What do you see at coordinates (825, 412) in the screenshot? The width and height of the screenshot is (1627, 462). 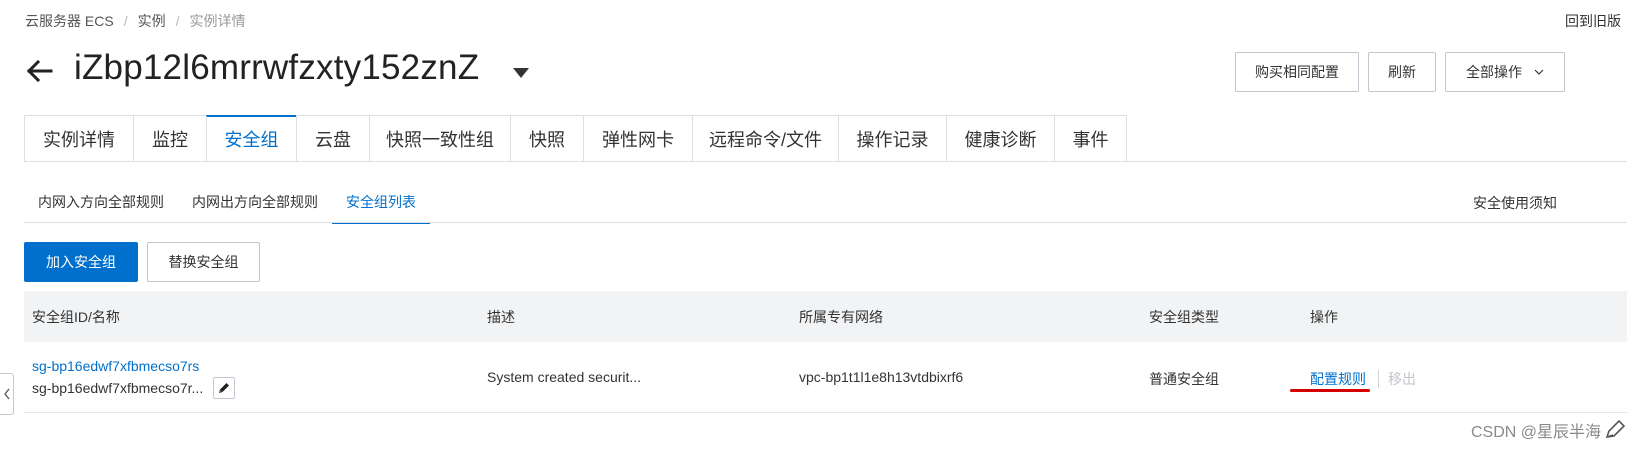 I see `row-divider` at bounding box center [825, 412].